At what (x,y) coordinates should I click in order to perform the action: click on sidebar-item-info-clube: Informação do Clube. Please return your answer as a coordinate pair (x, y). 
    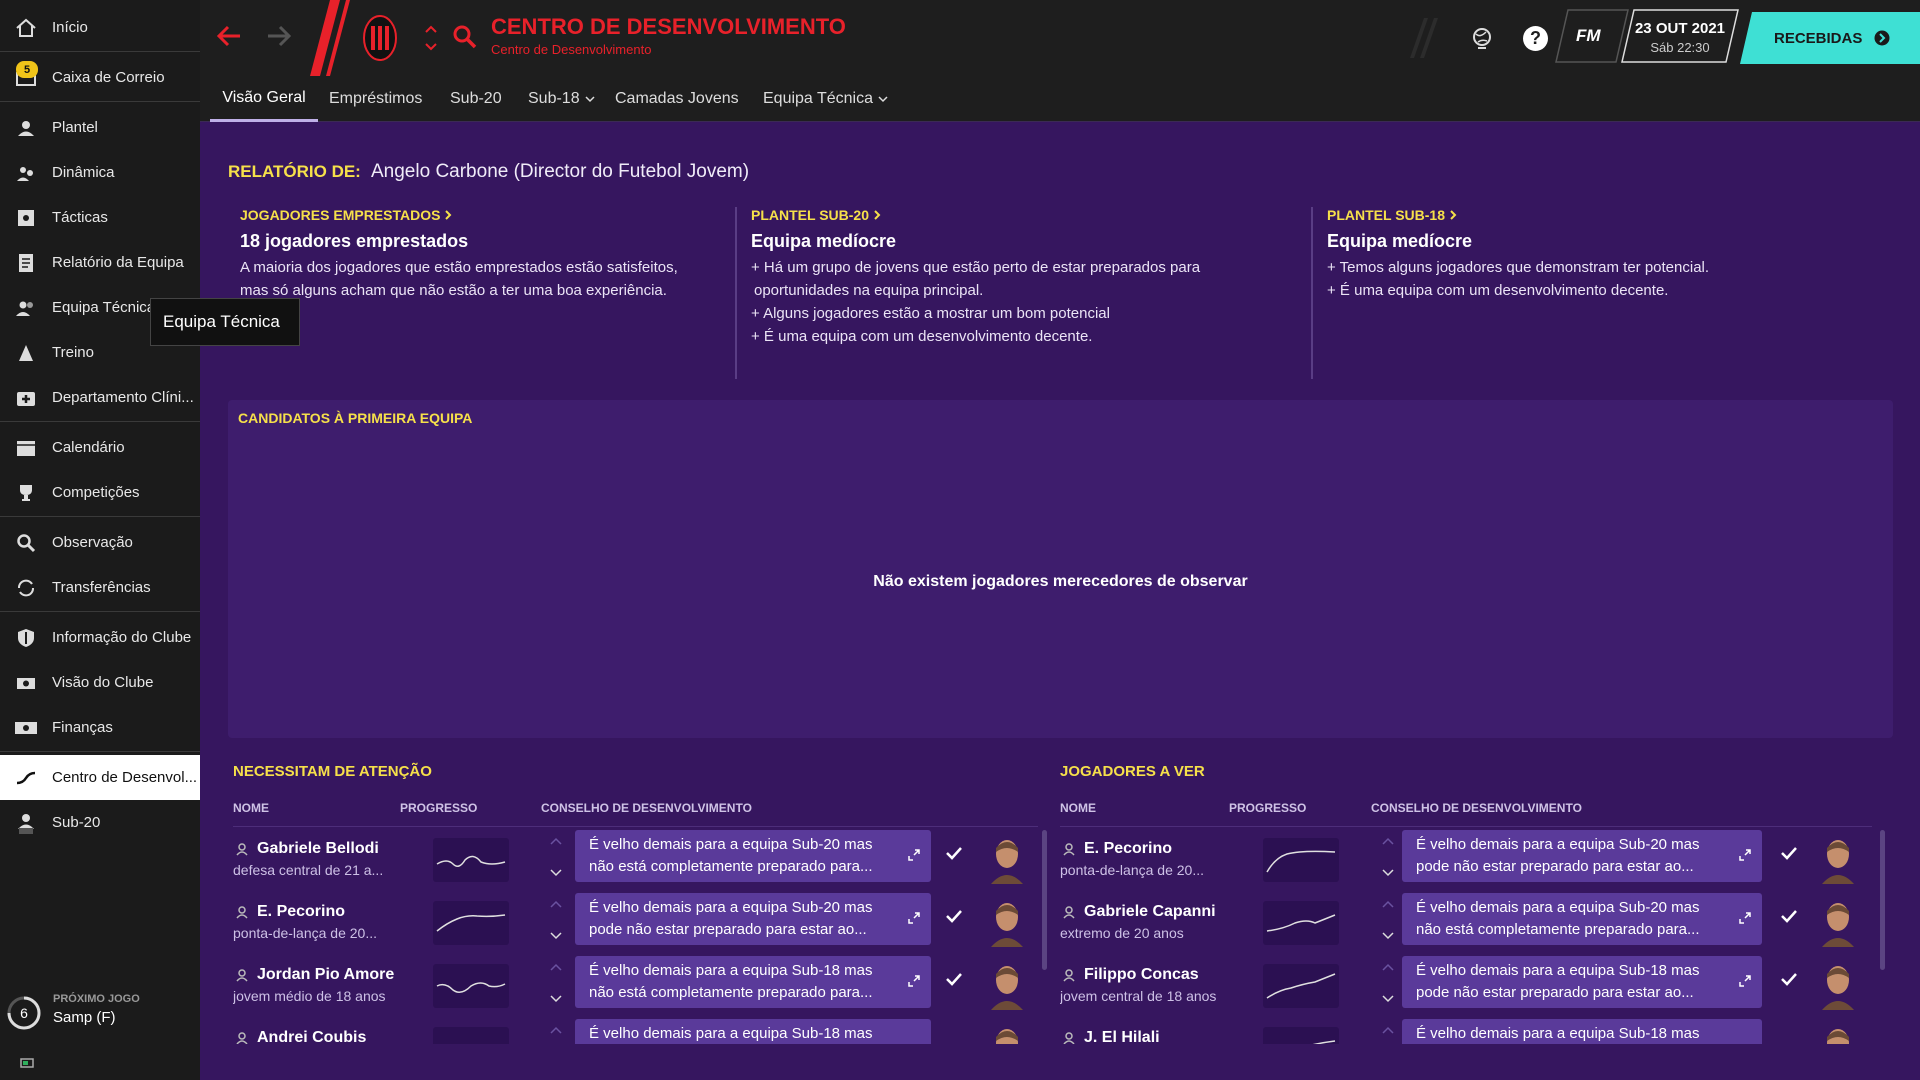
    Looking at the image, I should click on (100, 637).